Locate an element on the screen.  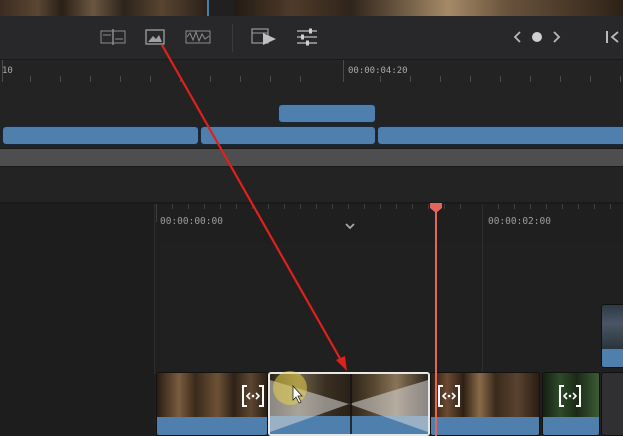
waveform-button is located at coordinates (198, 37).